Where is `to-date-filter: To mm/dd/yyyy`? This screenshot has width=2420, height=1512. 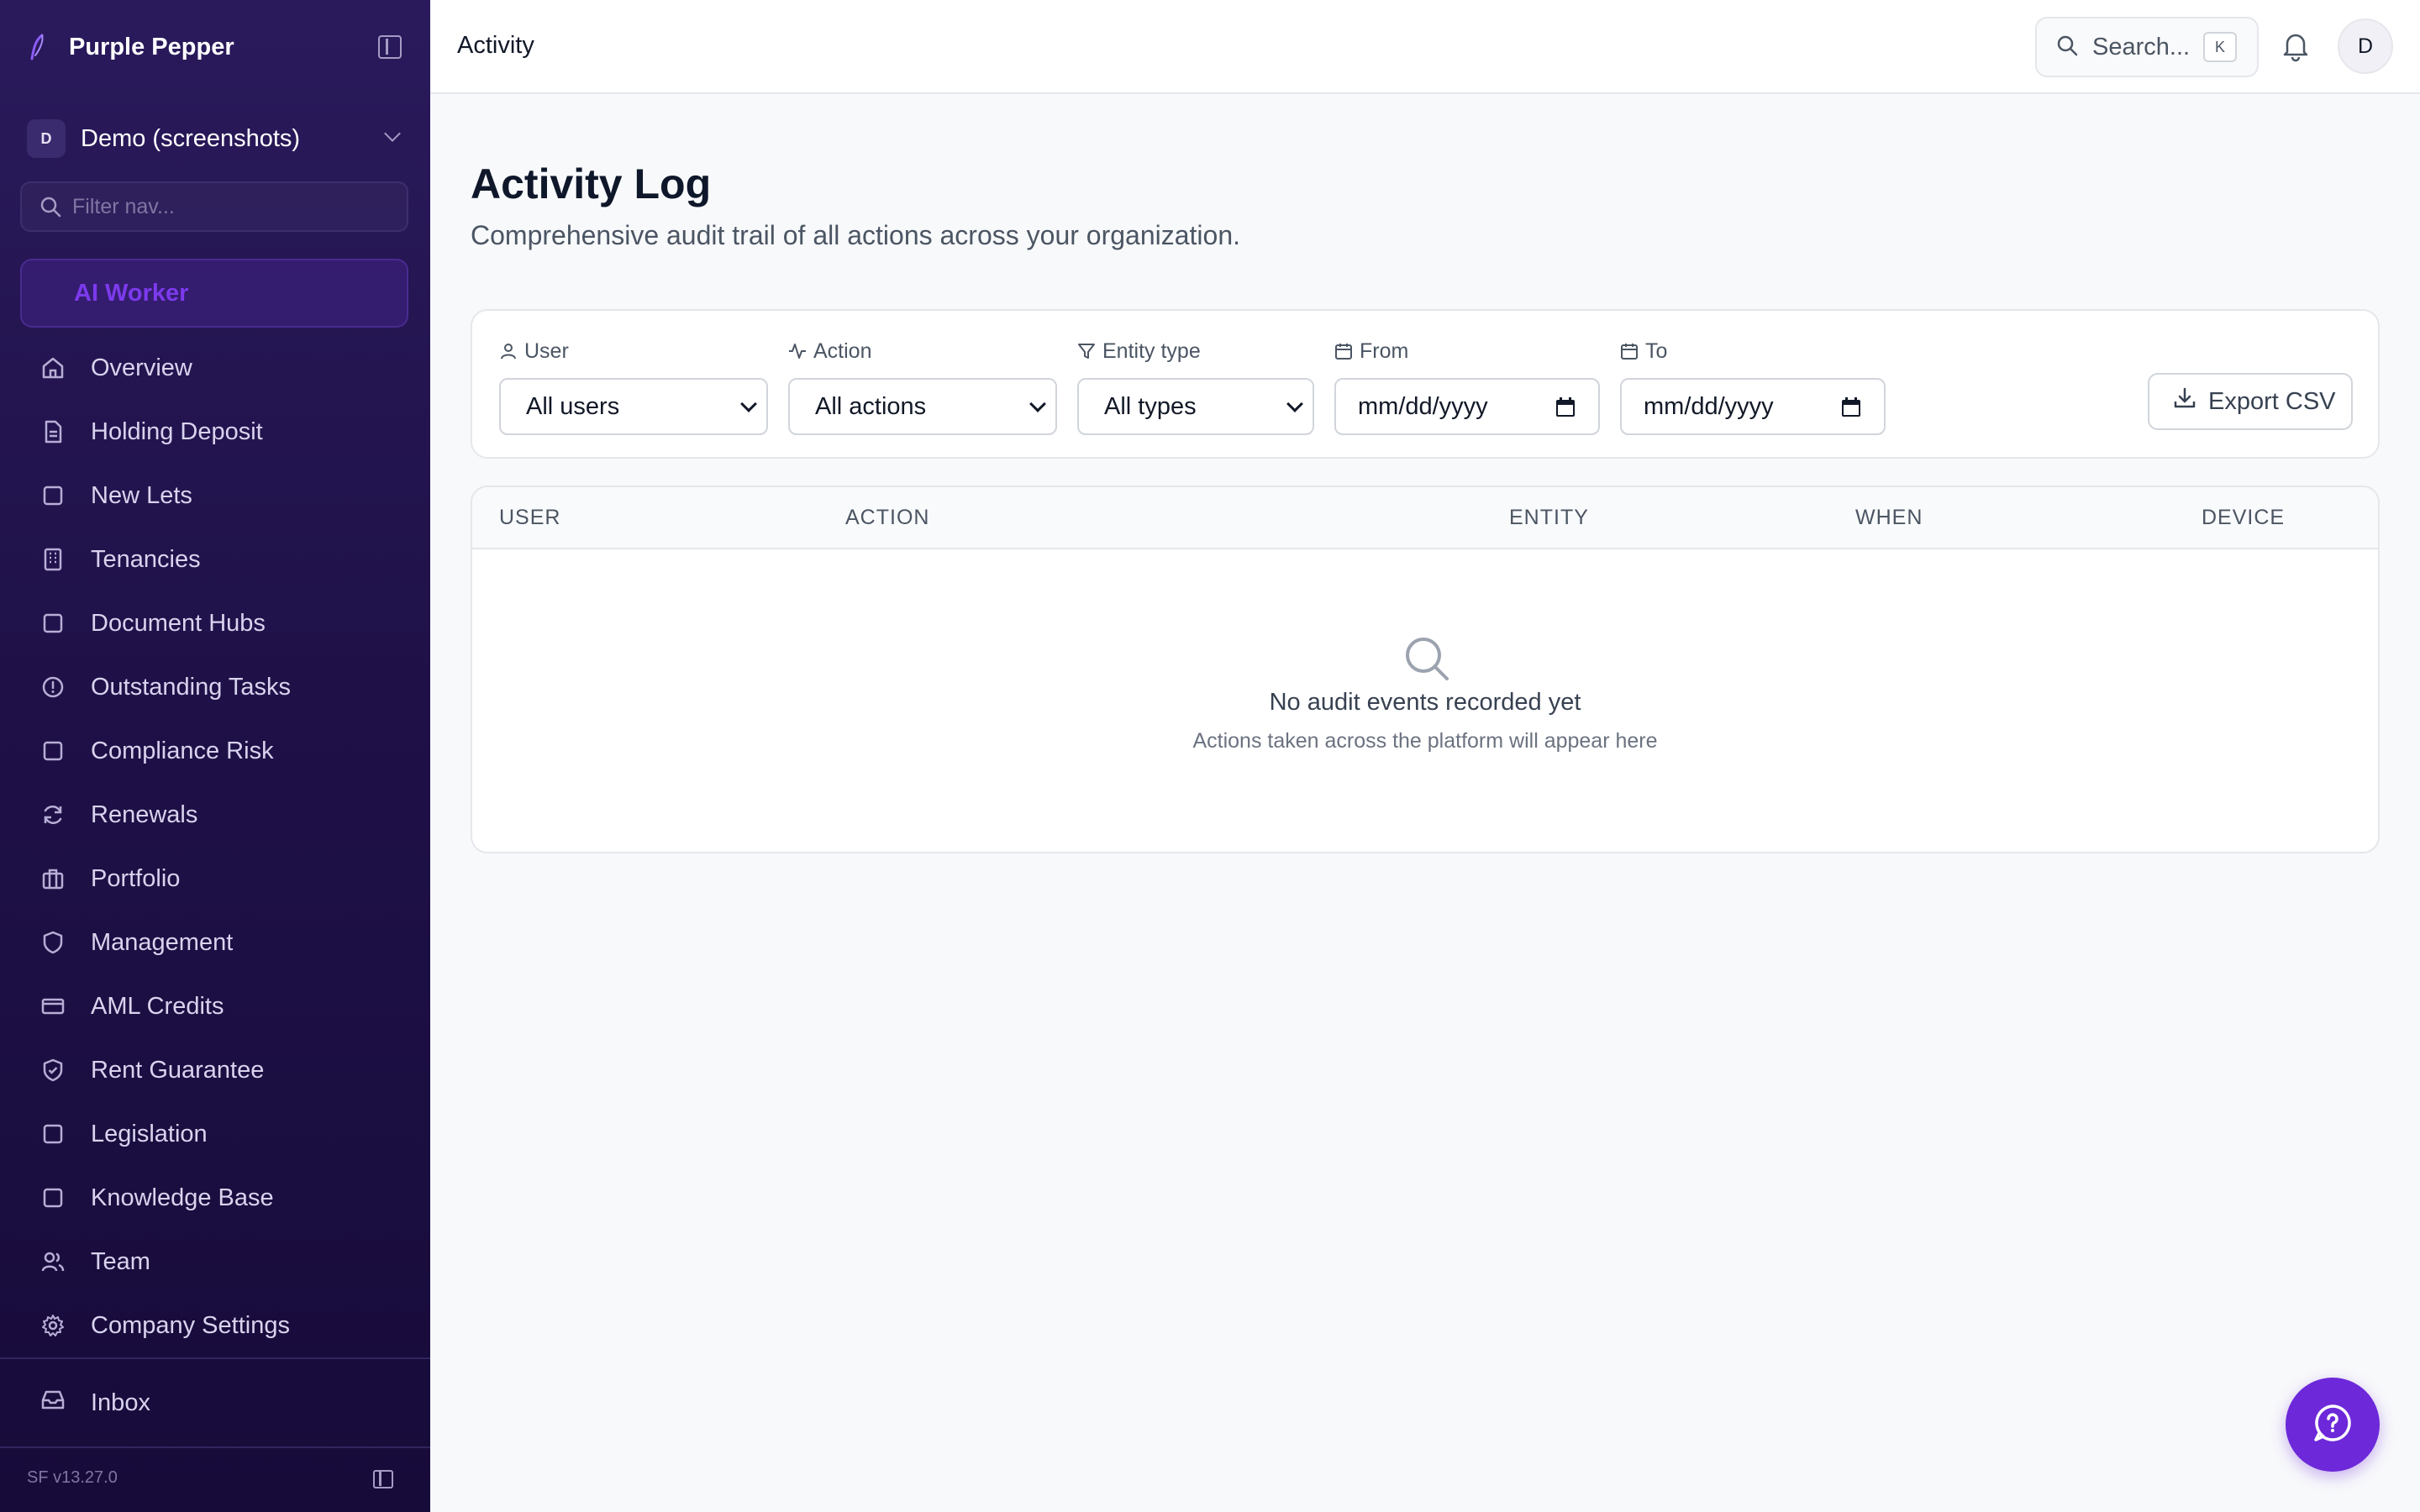 to-date-filter: To mm/dd/yyyy is located at coordinates (1753, 386).